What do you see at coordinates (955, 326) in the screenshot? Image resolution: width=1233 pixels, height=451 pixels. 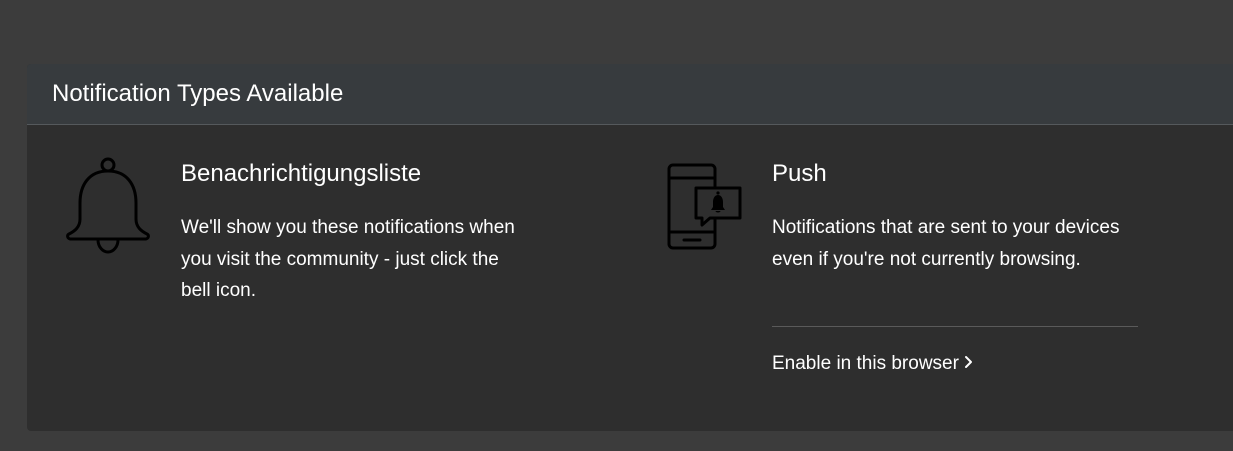 I see `divider` at bounding box center [955, 326].